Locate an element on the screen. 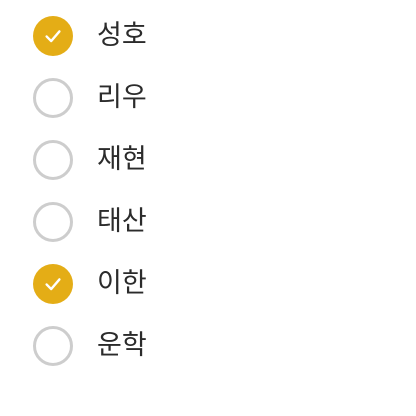 The image size is (416, 416). option-label: 이한 is located at coordinates (122, 283).